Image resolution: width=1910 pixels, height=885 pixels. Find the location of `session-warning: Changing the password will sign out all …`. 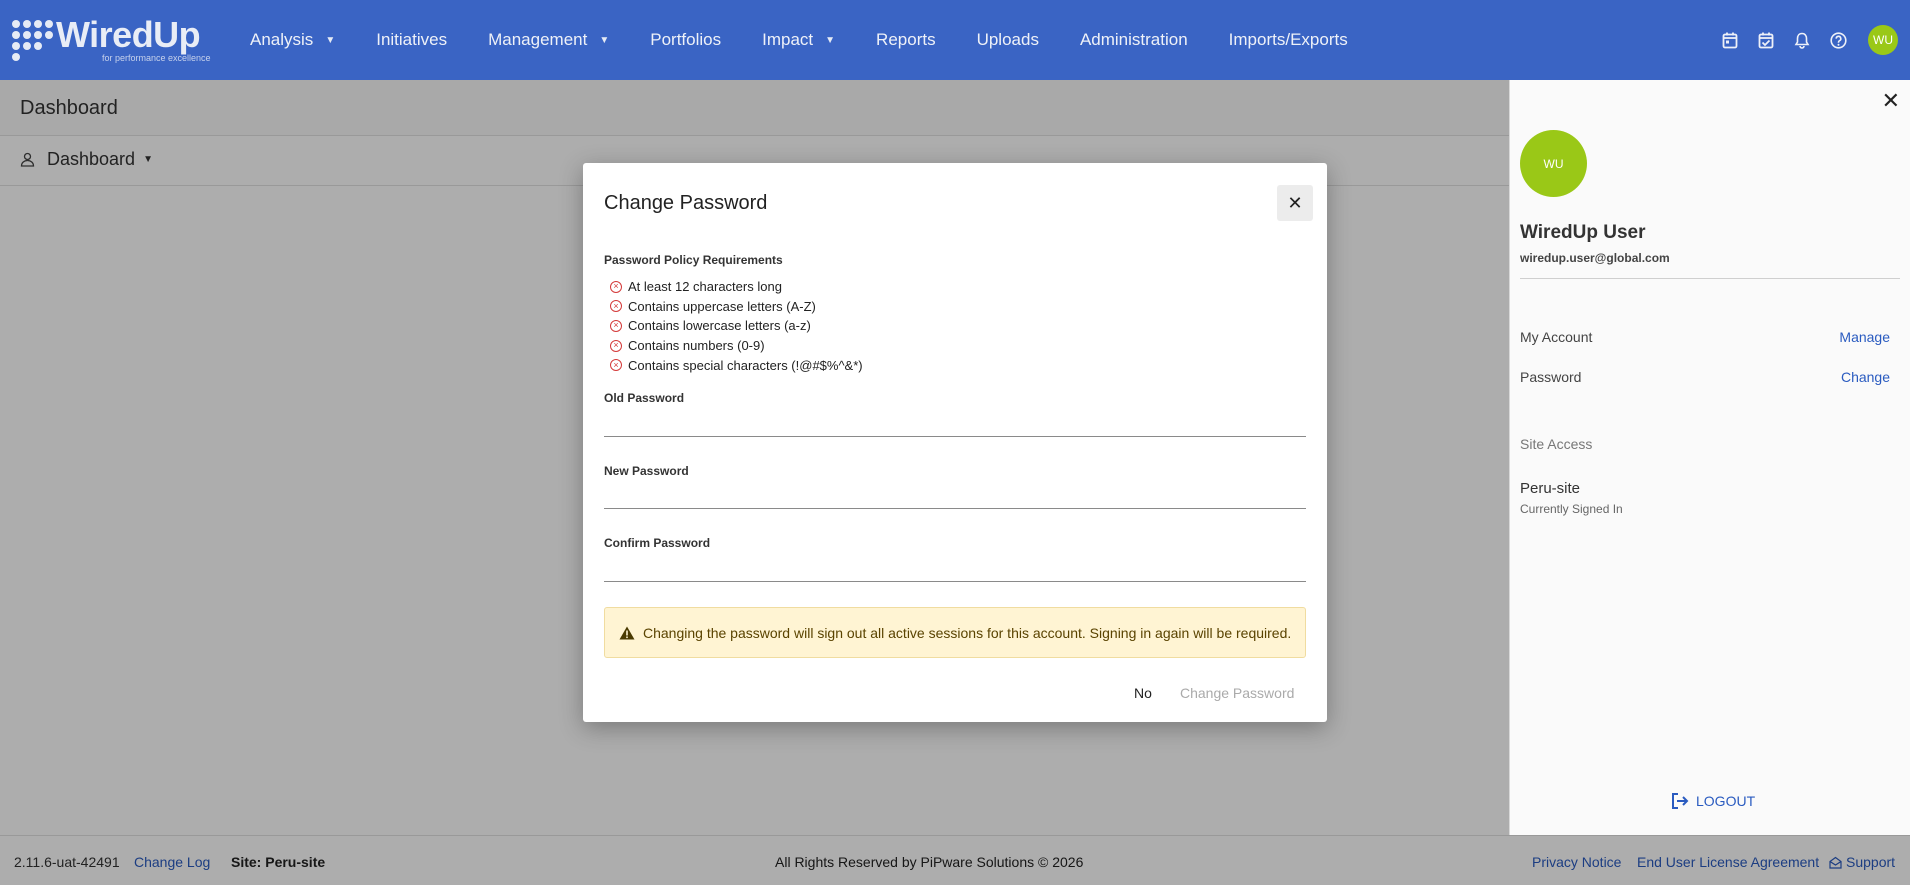

session-warning: Changing the password will sign out all … is located at coordinates (955, 632).